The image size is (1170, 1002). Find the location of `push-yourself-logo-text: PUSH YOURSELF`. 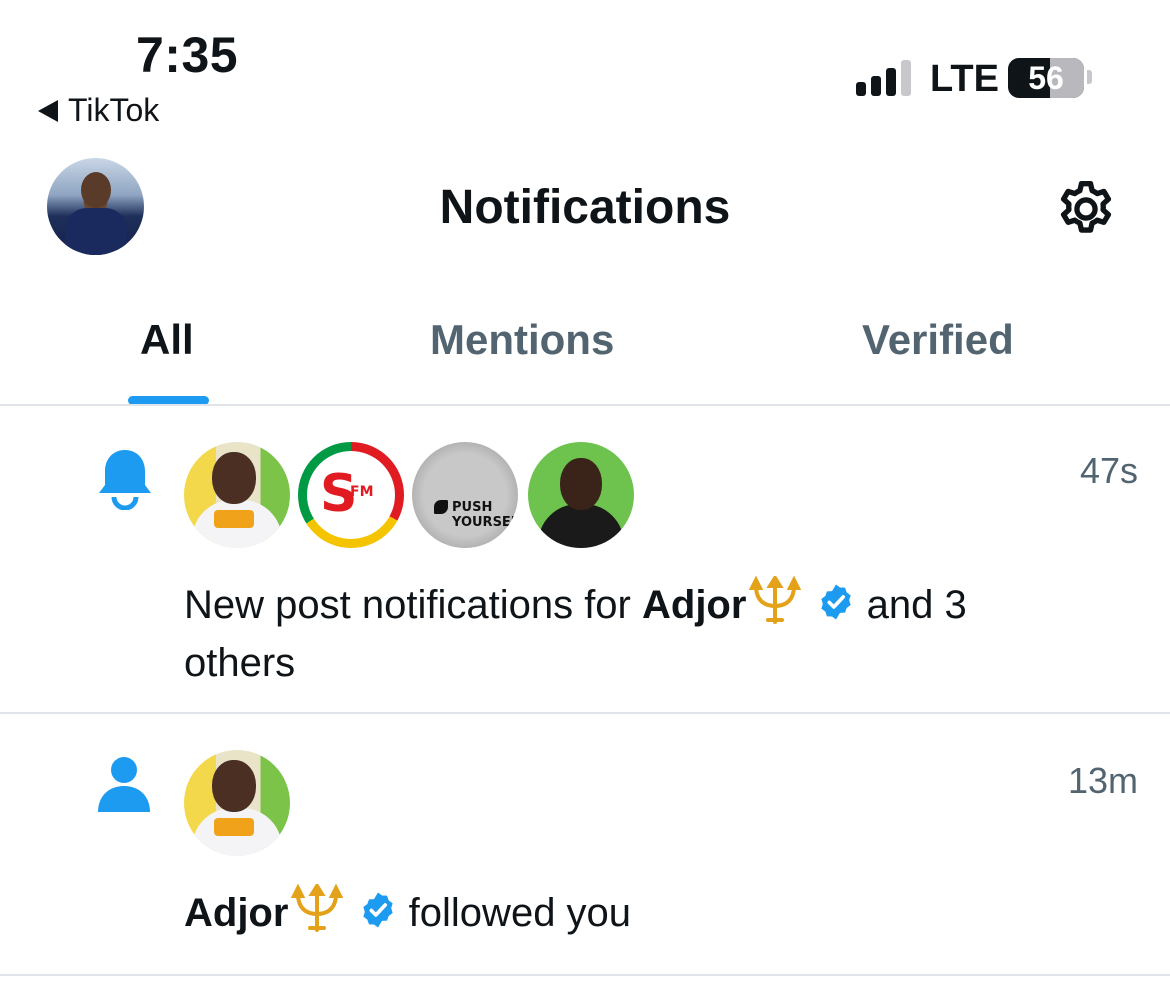

push-yourself-logo-text: PUSH YOURSELF is located at coordinates (485, 515).